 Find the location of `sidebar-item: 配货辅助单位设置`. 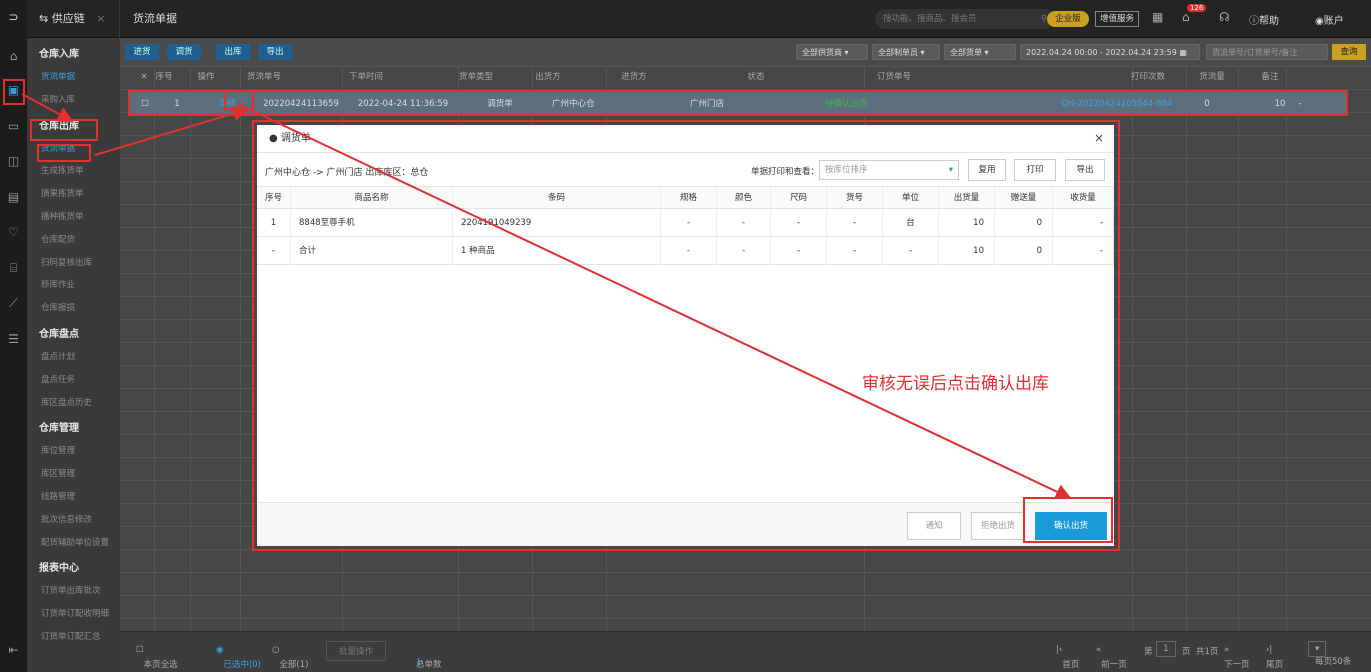

sidebar-item: 配货辅助单位设置 is located at coordinates (73, 543).